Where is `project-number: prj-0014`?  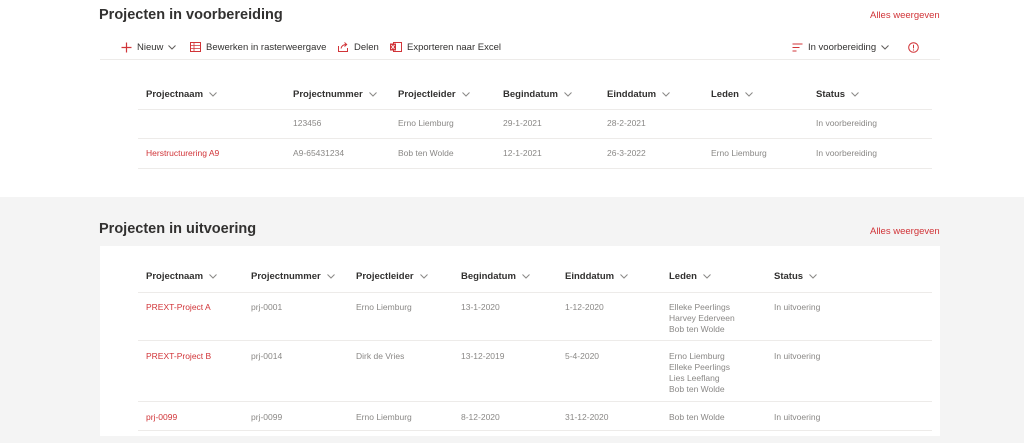
project-number: prj-0014 is located at coordinates (267, 356).